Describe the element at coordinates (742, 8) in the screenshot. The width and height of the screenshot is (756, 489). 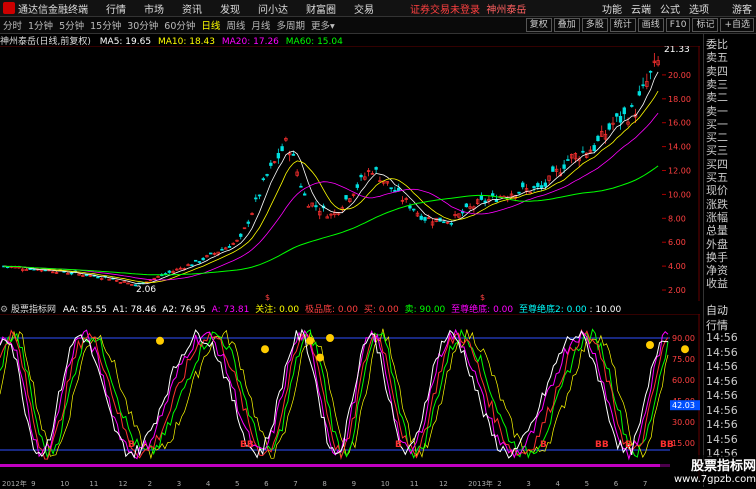
I see `menu-youke: 游客` at that location.